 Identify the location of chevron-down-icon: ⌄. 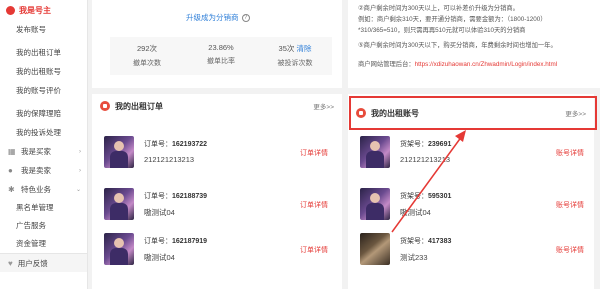
(78, 190).